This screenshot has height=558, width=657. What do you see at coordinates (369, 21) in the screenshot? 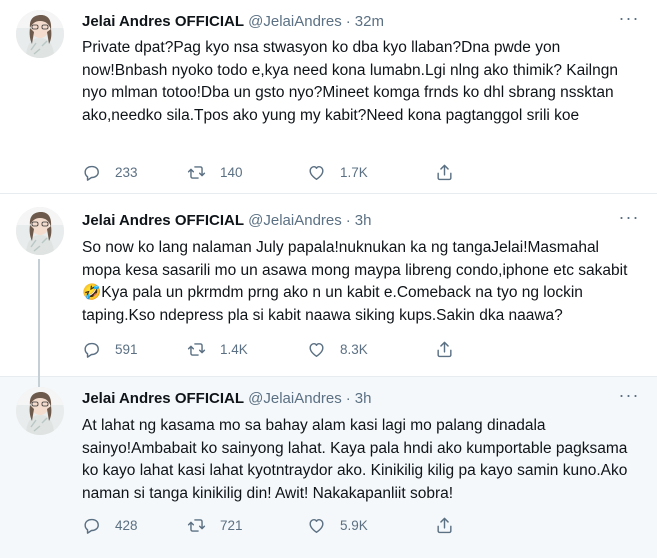
I see `timestamp: 32m` at bounding box center [369, 21].